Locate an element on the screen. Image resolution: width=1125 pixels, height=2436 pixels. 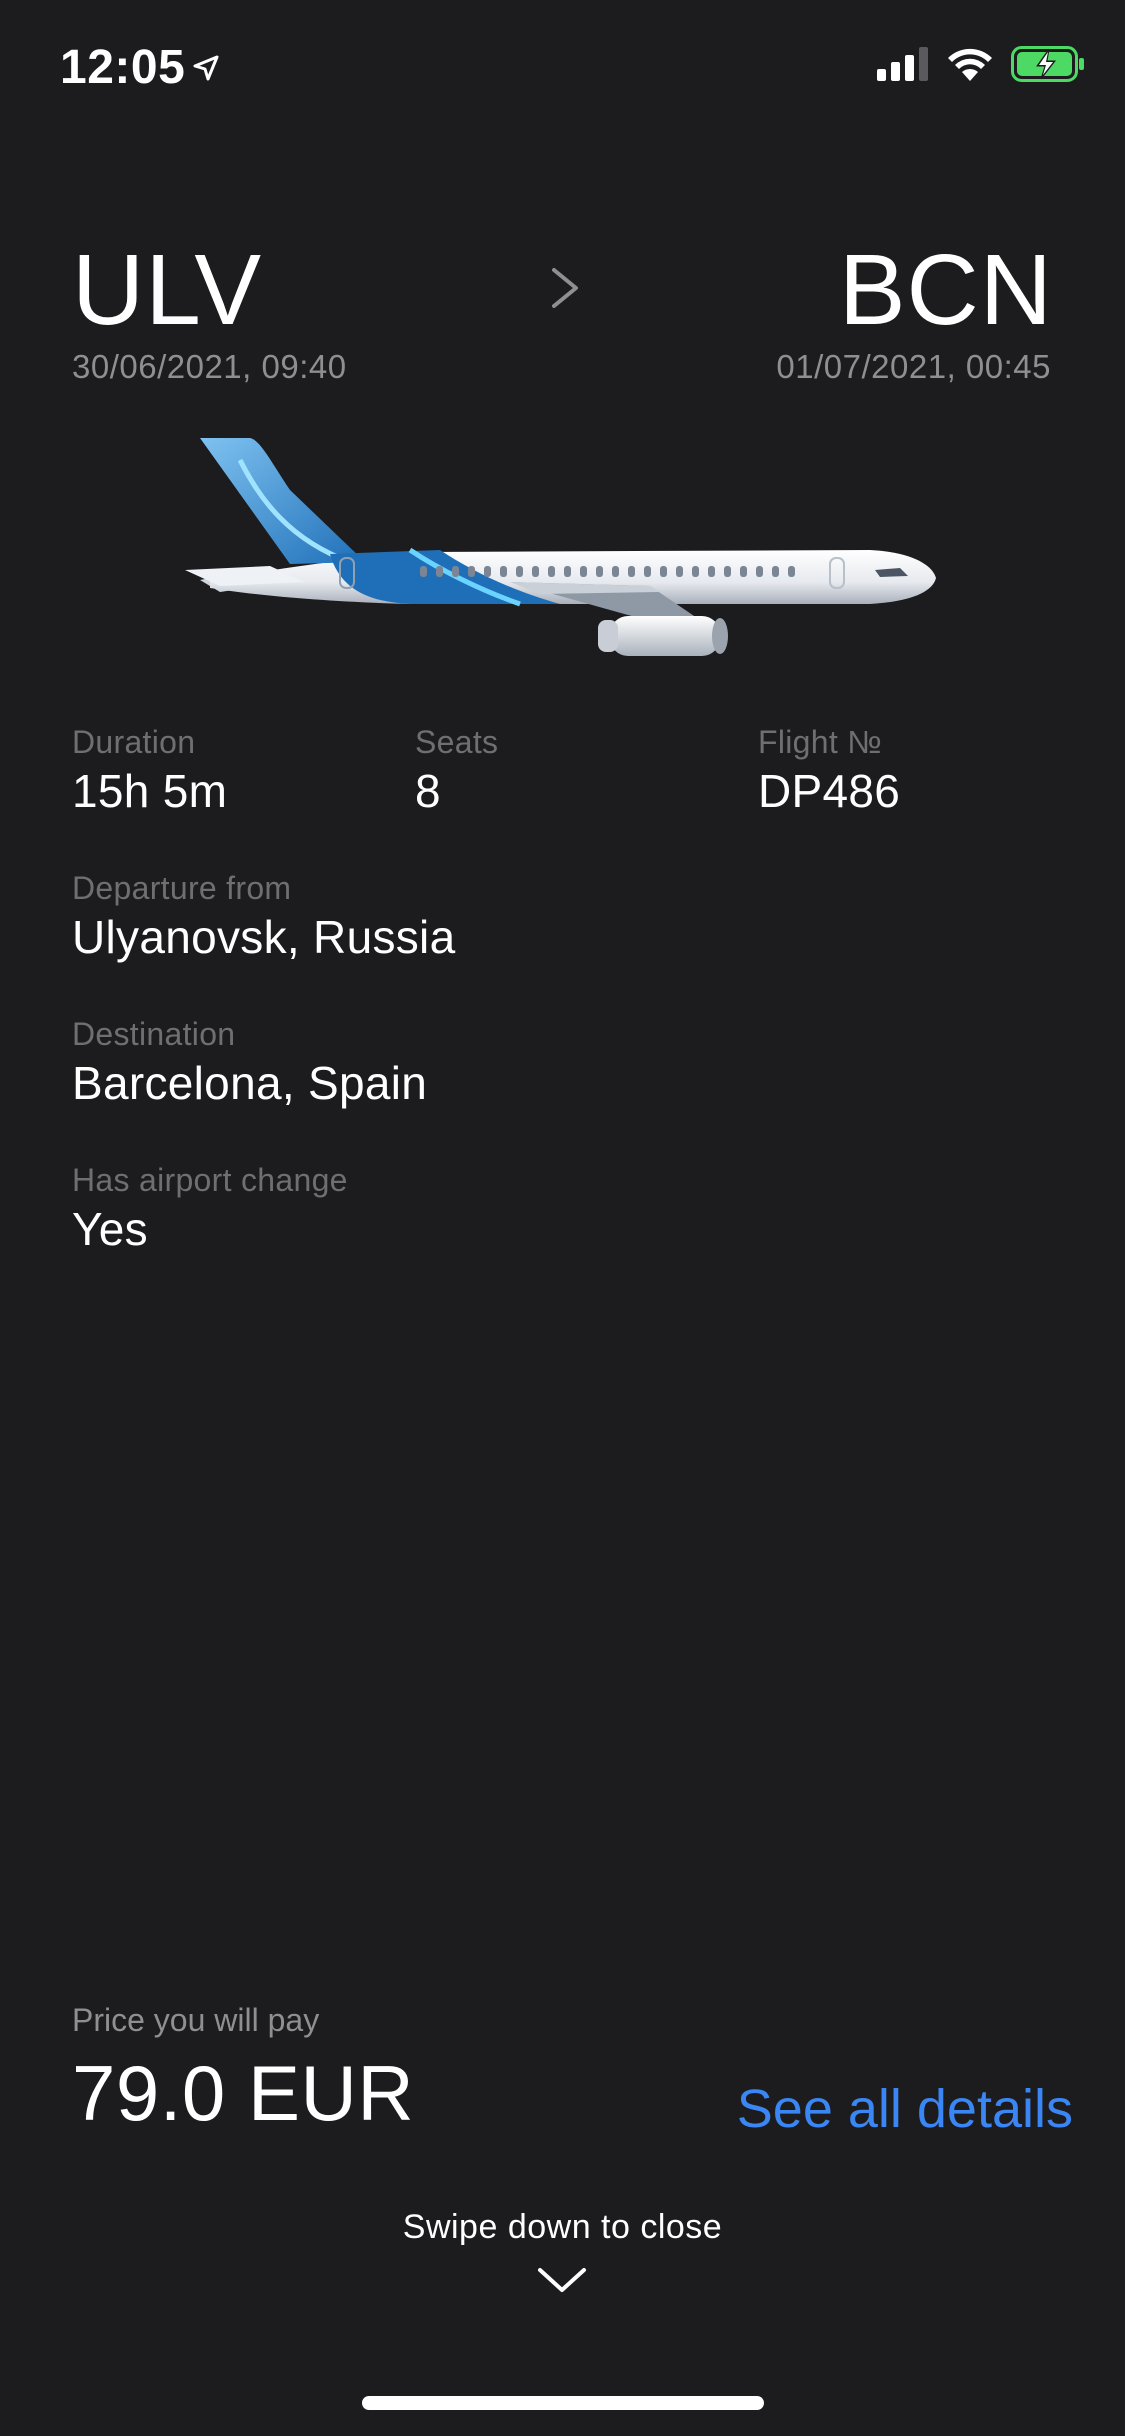
origin-datetime: 30/06/2021, 09:40 is located at coordinates (209, 366).